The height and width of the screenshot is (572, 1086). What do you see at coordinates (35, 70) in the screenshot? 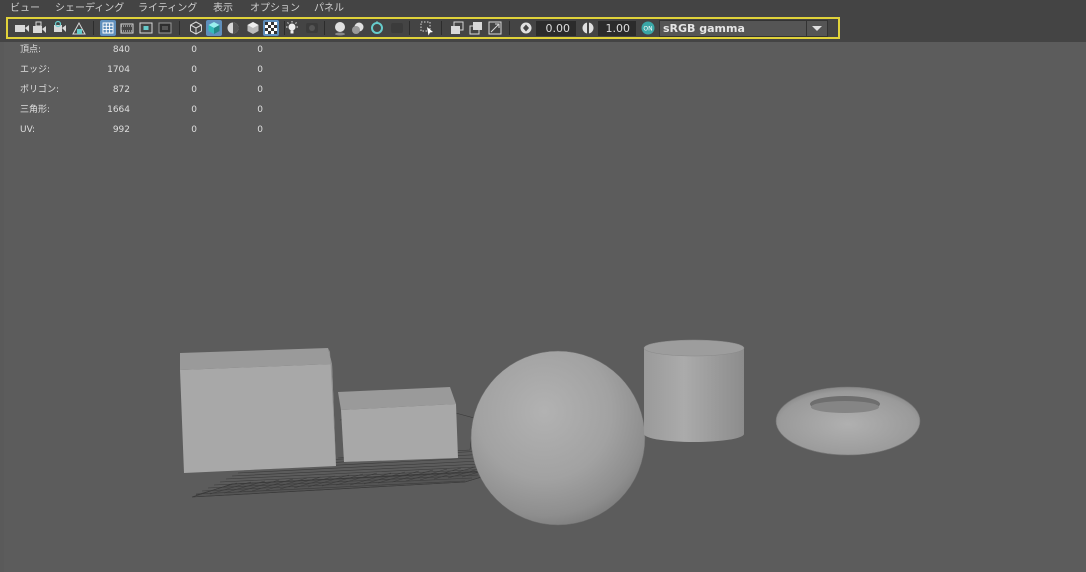
I see `hud-label-edges: エッジ:` at bounding box center [35, 70].